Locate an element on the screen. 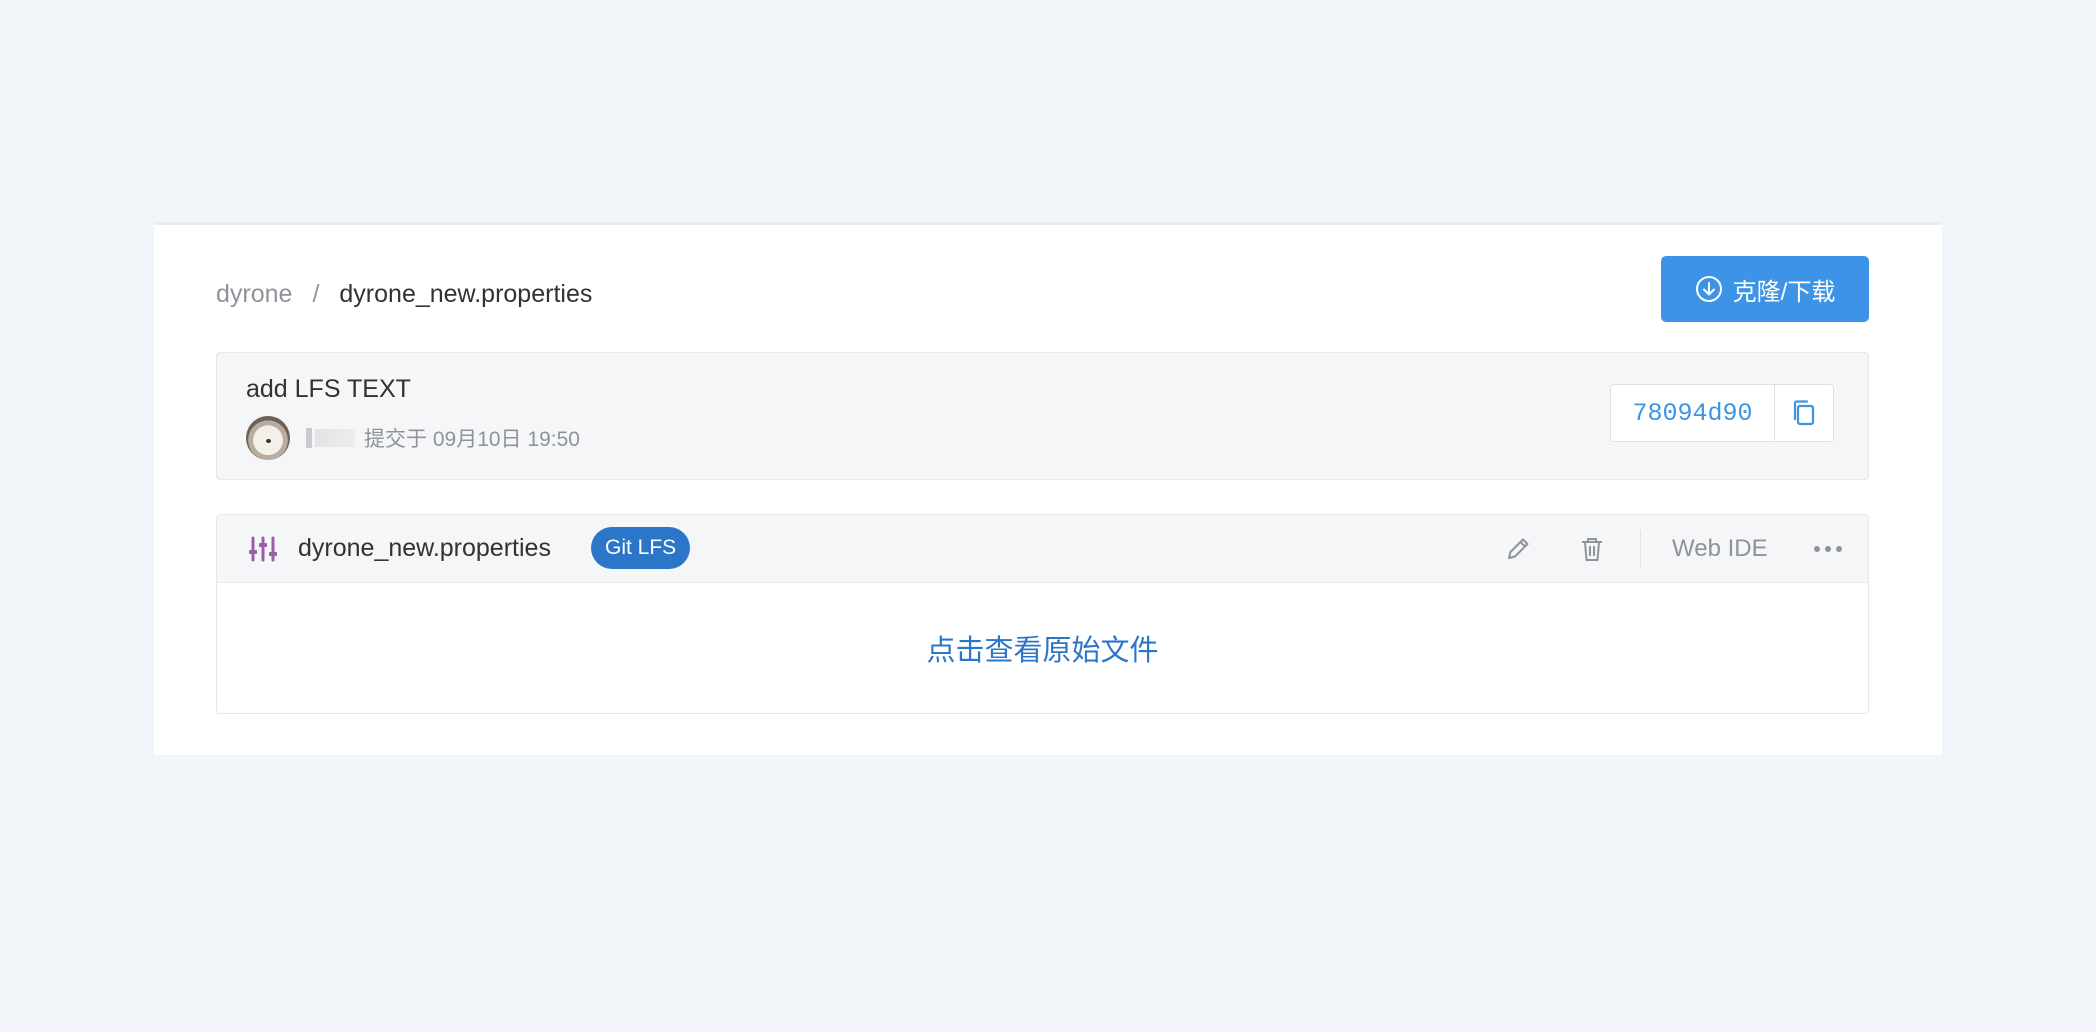 The height and width of the screenshot is (1032, 2096). commit-message: add LFS TEXT is located at coordinates (328, 389).